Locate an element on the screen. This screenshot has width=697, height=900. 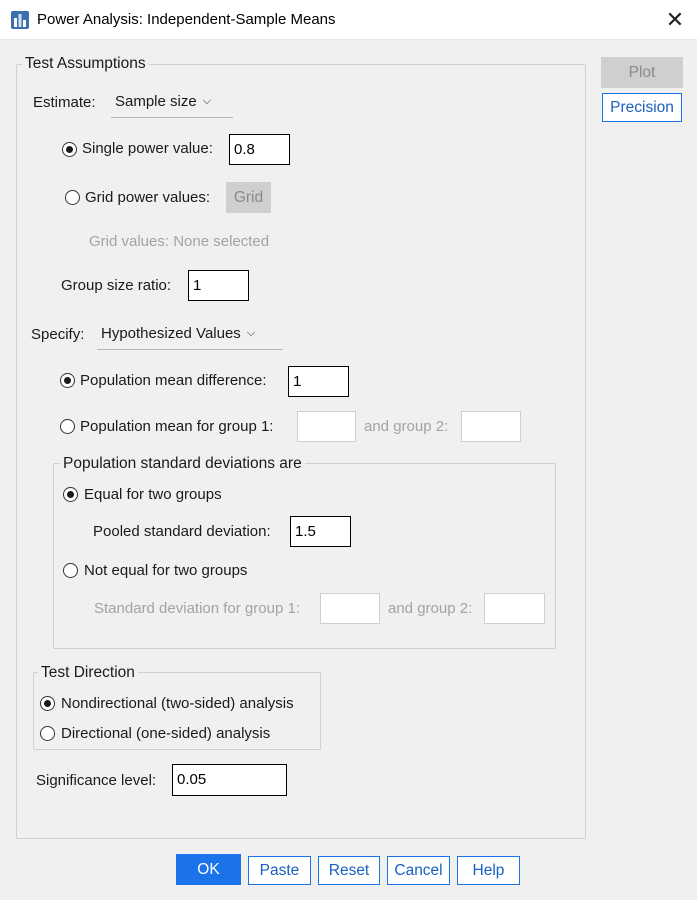
test-direction-legend: Test Direction is located at coordinates (88, 673).